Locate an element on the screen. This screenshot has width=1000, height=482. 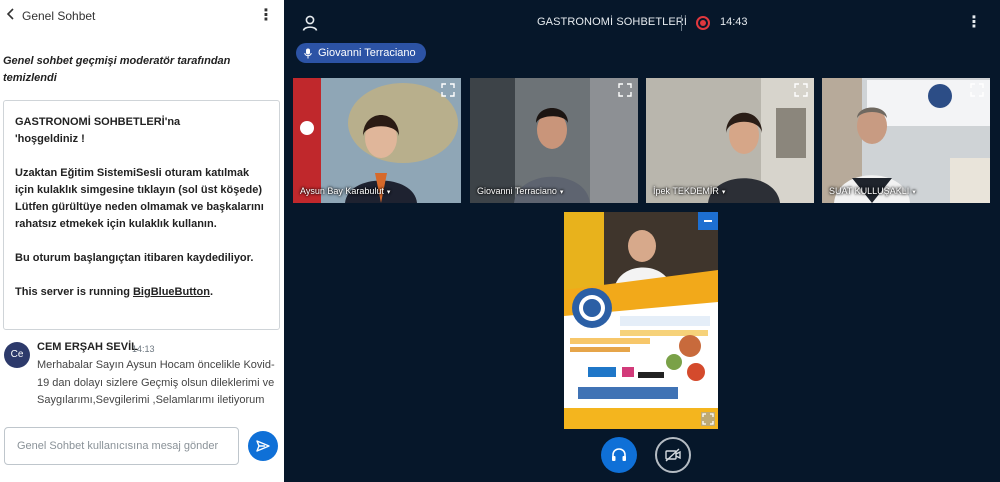
participant-name-text: Giovanni Terraciano is located at coordinates (517, 191).